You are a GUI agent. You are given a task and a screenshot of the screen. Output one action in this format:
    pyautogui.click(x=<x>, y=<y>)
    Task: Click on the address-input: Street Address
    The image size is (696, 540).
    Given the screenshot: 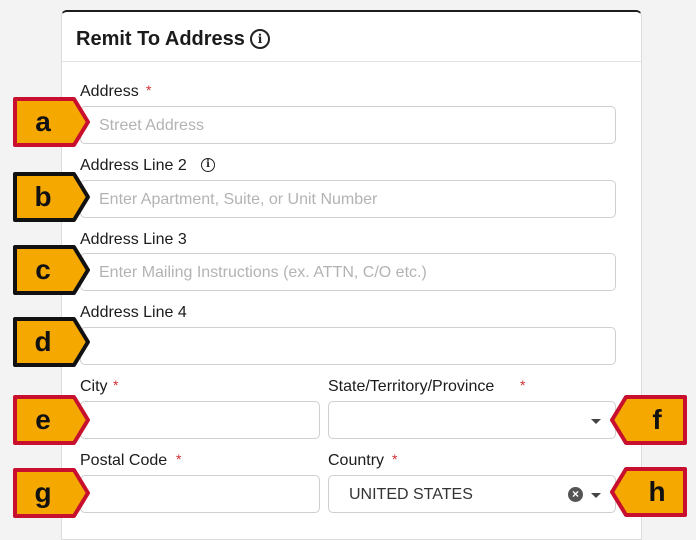 What is the action you would take?
    pyautogui.click(x=348, y=125)
    